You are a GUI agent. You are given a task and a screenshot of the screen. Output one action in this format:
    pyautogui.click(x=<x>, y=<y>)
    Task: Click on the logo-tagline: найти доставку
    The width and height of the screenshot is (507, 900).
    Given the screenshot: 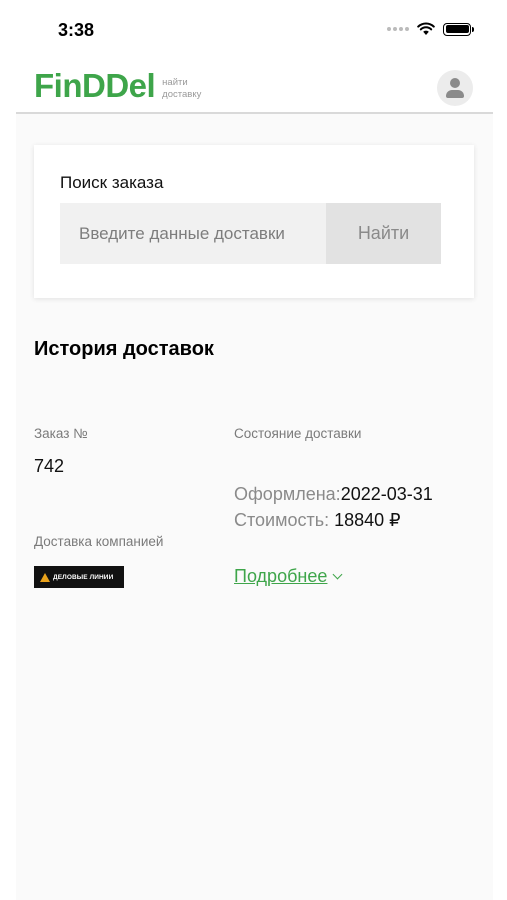 What is the action you would take?
    pyautogui.click(x=181, y=89)
    